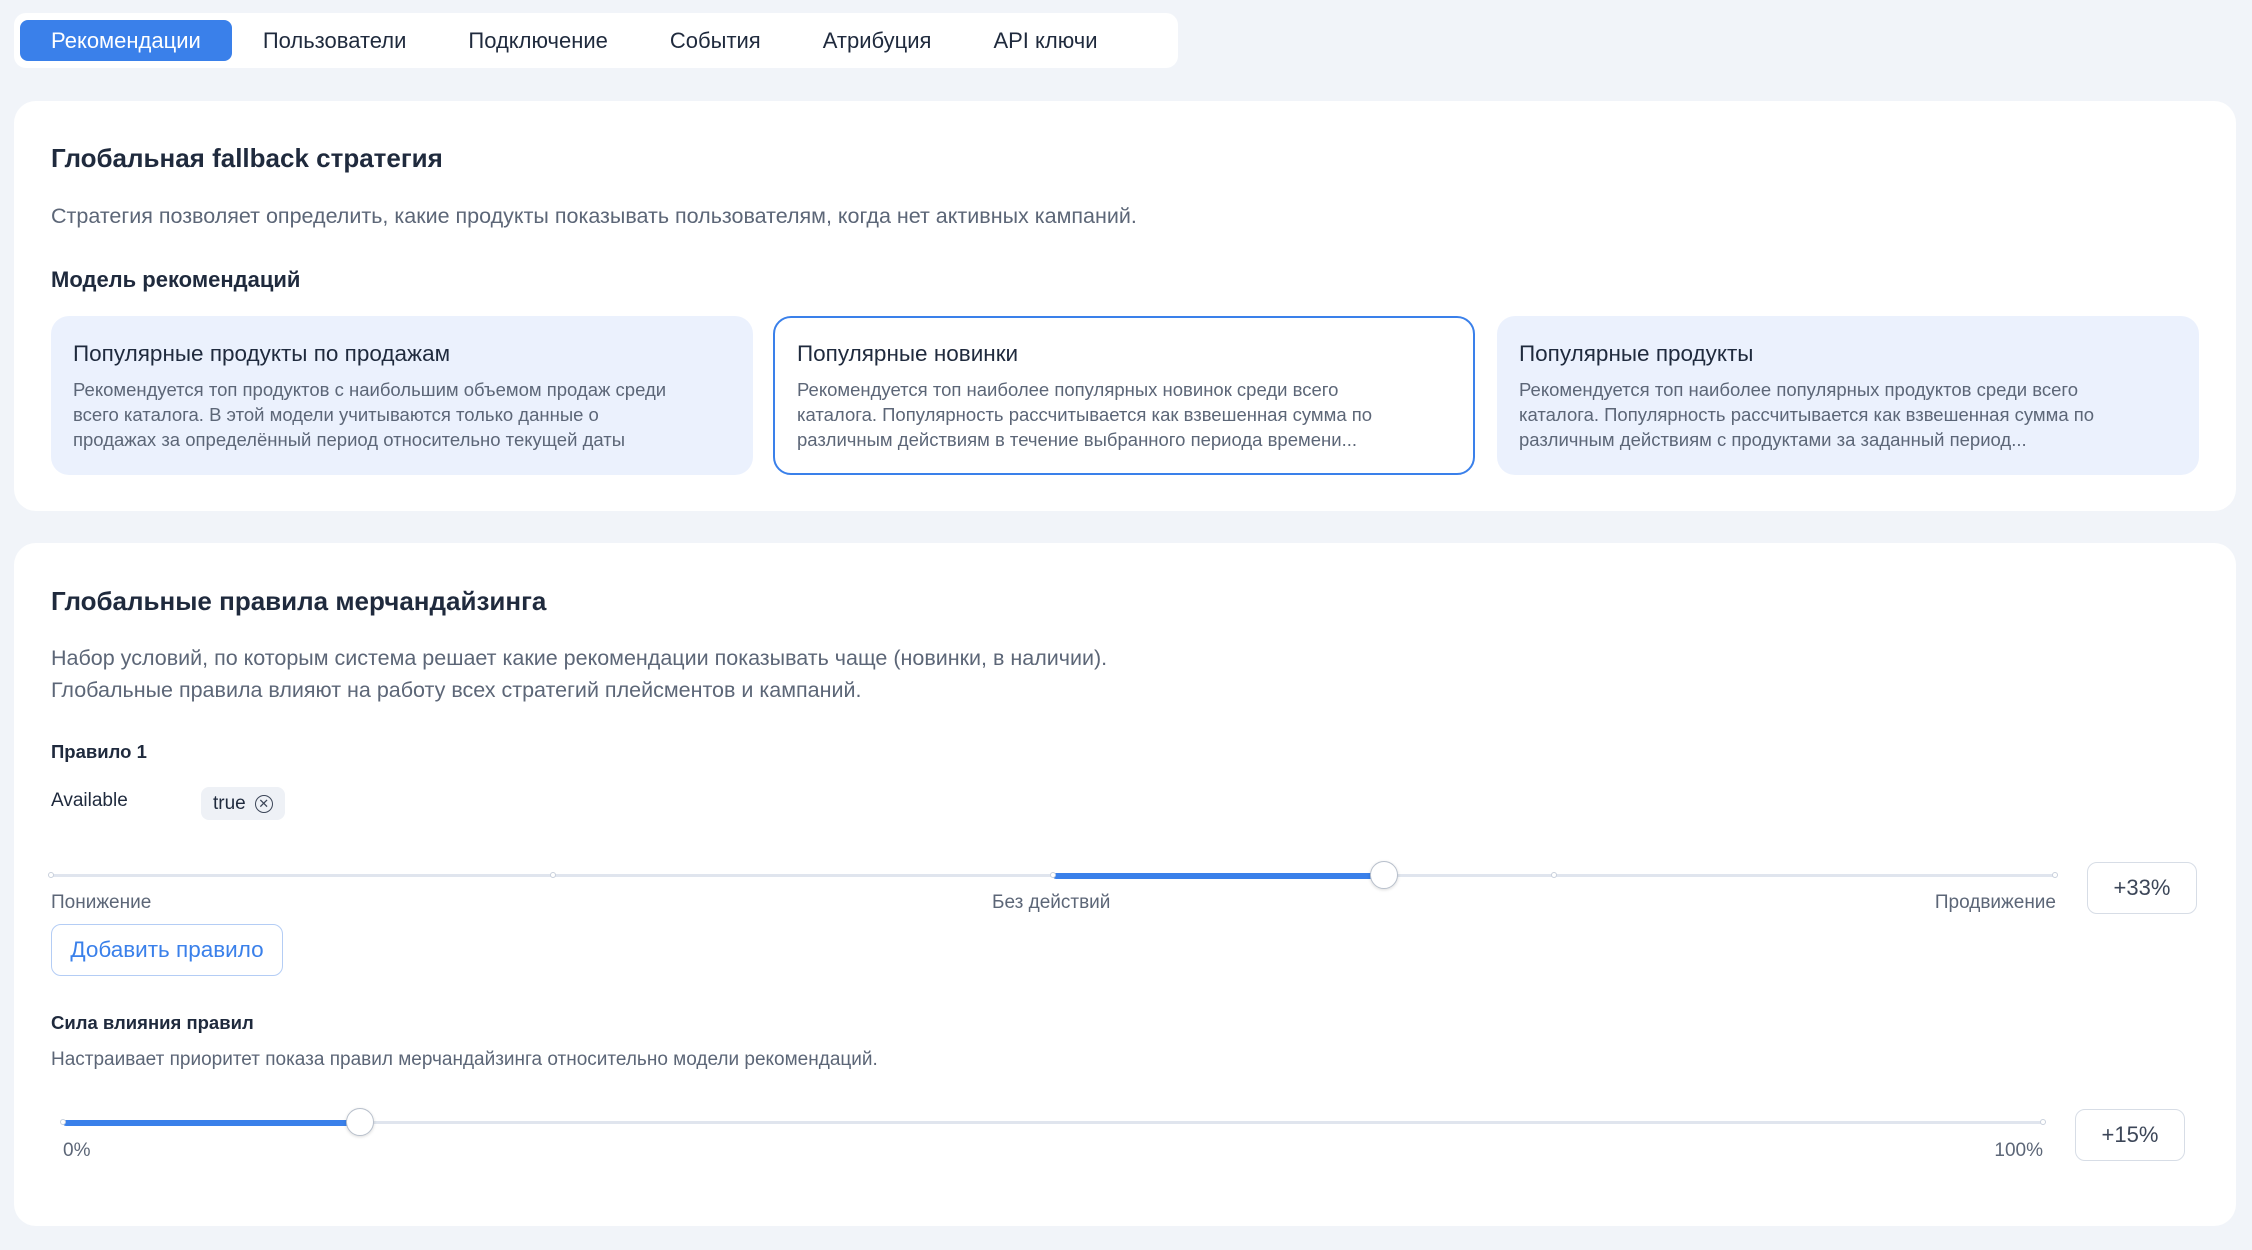 The height and width of the screenshot is (1250, 2252). What do you see at coordinates (1383, 875) in the screenshot?
I see `rule-slider-thumb` at bounding box center [1383, 875].